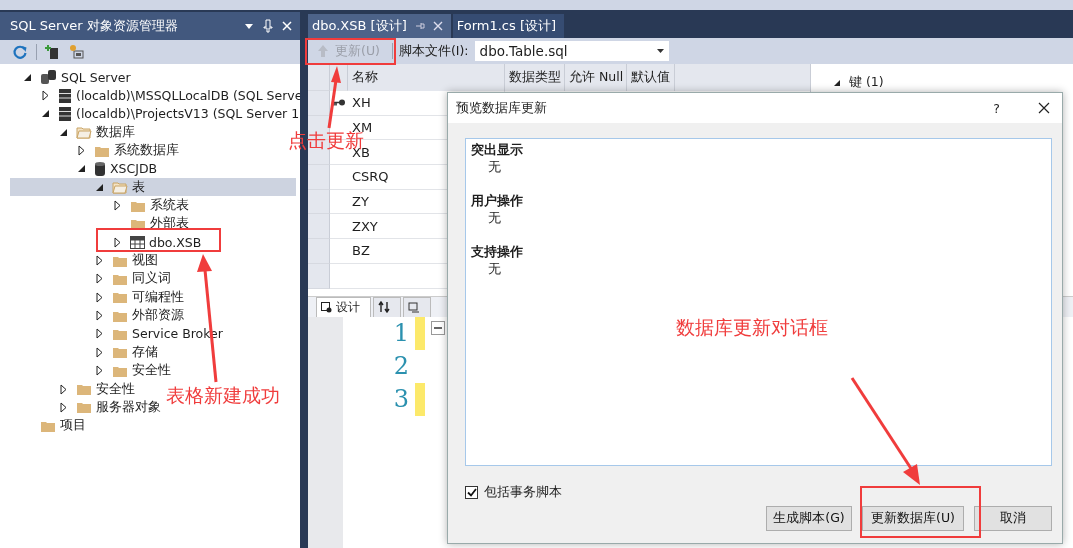 This screenshot has width=1073, height=548. I want to click on view-tab, so click(387, 306).